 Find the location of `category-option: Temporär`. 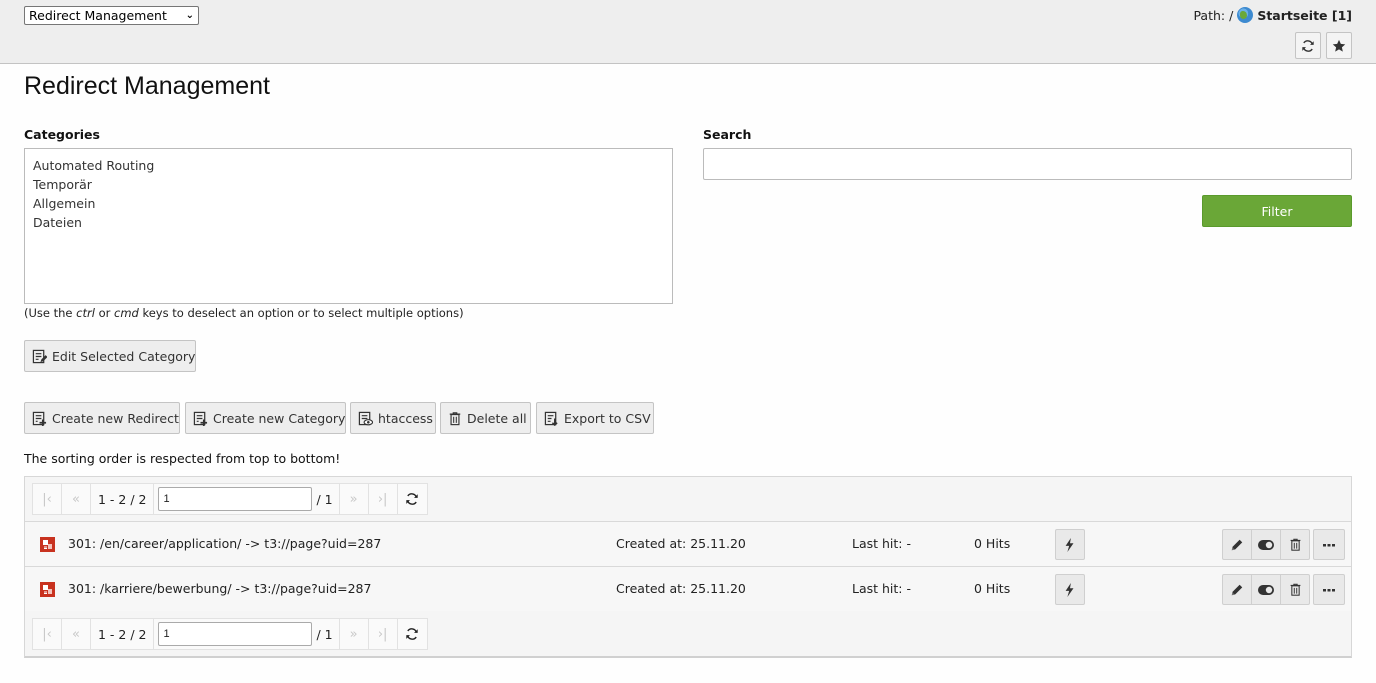

category-option: Temporär is located at coordinates (348, 184).